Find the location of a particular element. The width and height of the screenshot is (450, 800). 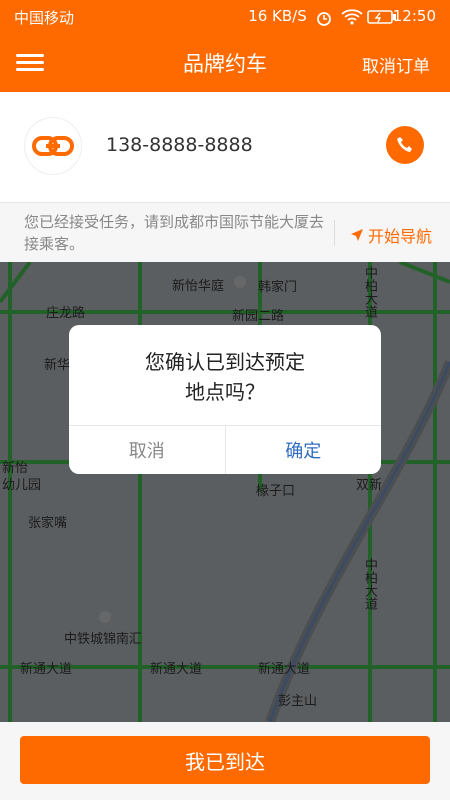

link-logo-icon is located at coordinates (53, 146).